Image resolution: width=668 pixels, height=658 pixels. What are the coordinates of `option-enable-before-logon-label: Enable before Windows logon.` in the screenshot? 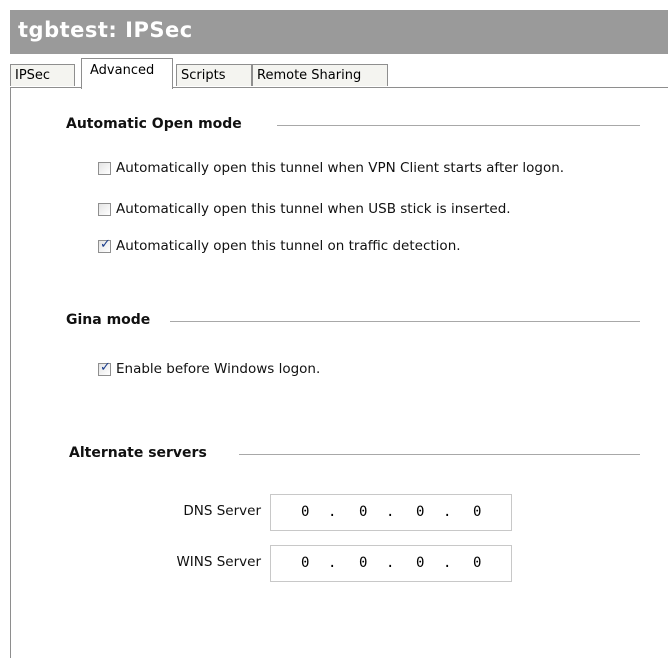 It's located at (218, 369).